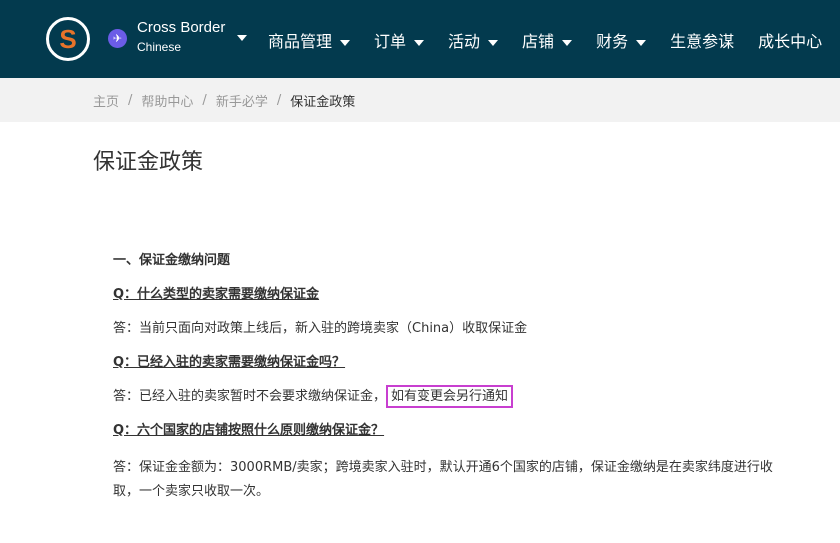 The width and height of the screenshot is (840, 543). What do you see at coordinates (216, 294) in the screenshot?
I see `question-1: Q：什么类型的卖家需要缴纳保证金` at bounding box center [216, 294].